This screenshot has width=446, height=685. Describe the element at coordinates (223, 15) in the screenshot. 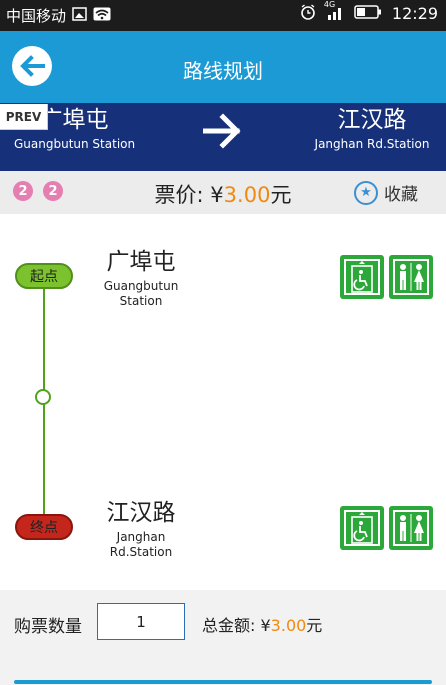

I see `status-bar: 中国移动 4G 12:29` at that location.